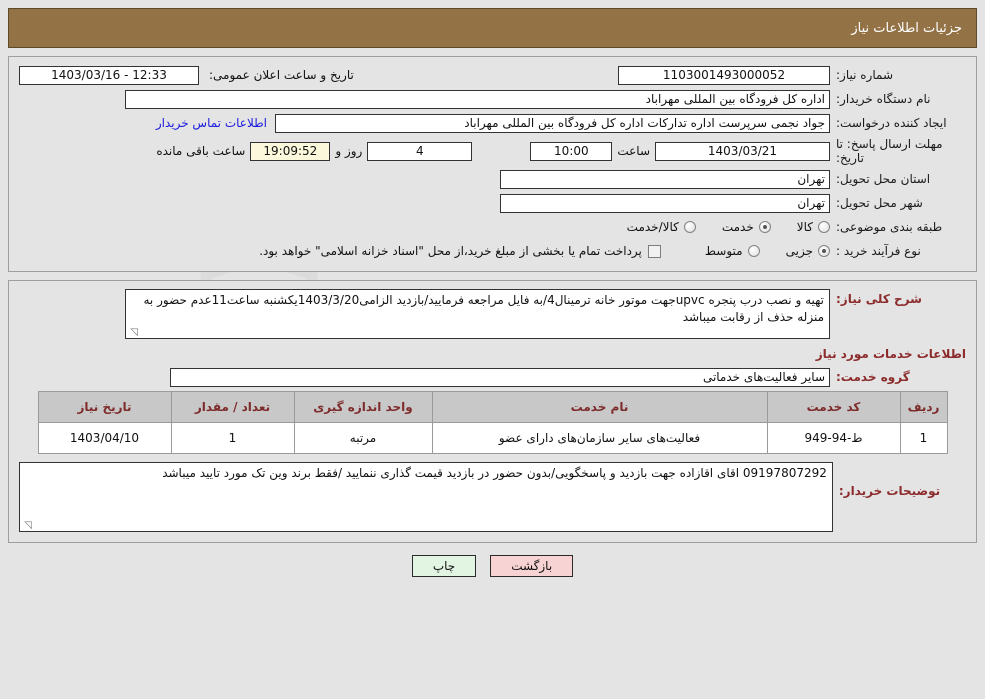 This screenshot has height=699, width=985. Describe the element at coordinates (654, 251) in the screenshot. I see `checkbox-icon` at that location.